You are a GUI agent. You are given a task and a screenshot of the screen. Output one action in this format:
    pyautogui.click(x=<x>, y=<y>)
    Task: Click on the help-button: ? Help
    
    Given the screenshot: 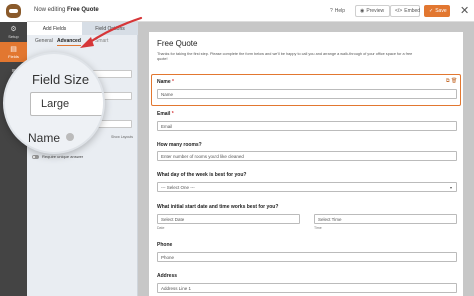 What is the action you would take?
    pyautogui.click(x=337, y=11)
    